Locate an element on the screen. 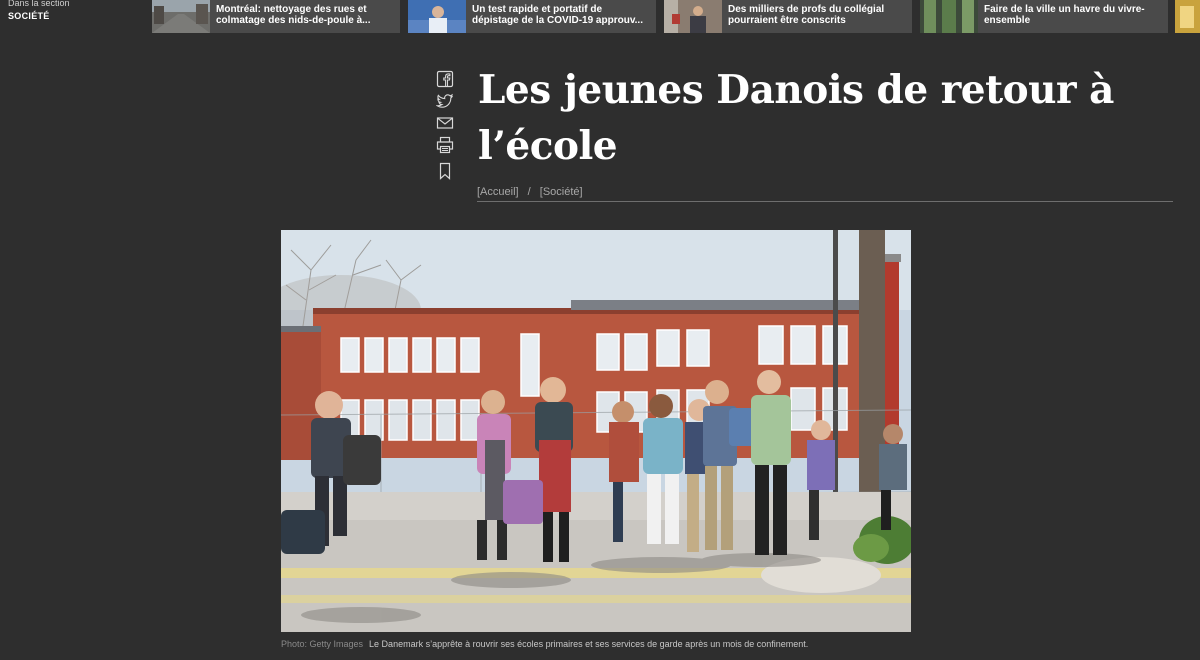  title-divider is located at coordinates (825, 201).